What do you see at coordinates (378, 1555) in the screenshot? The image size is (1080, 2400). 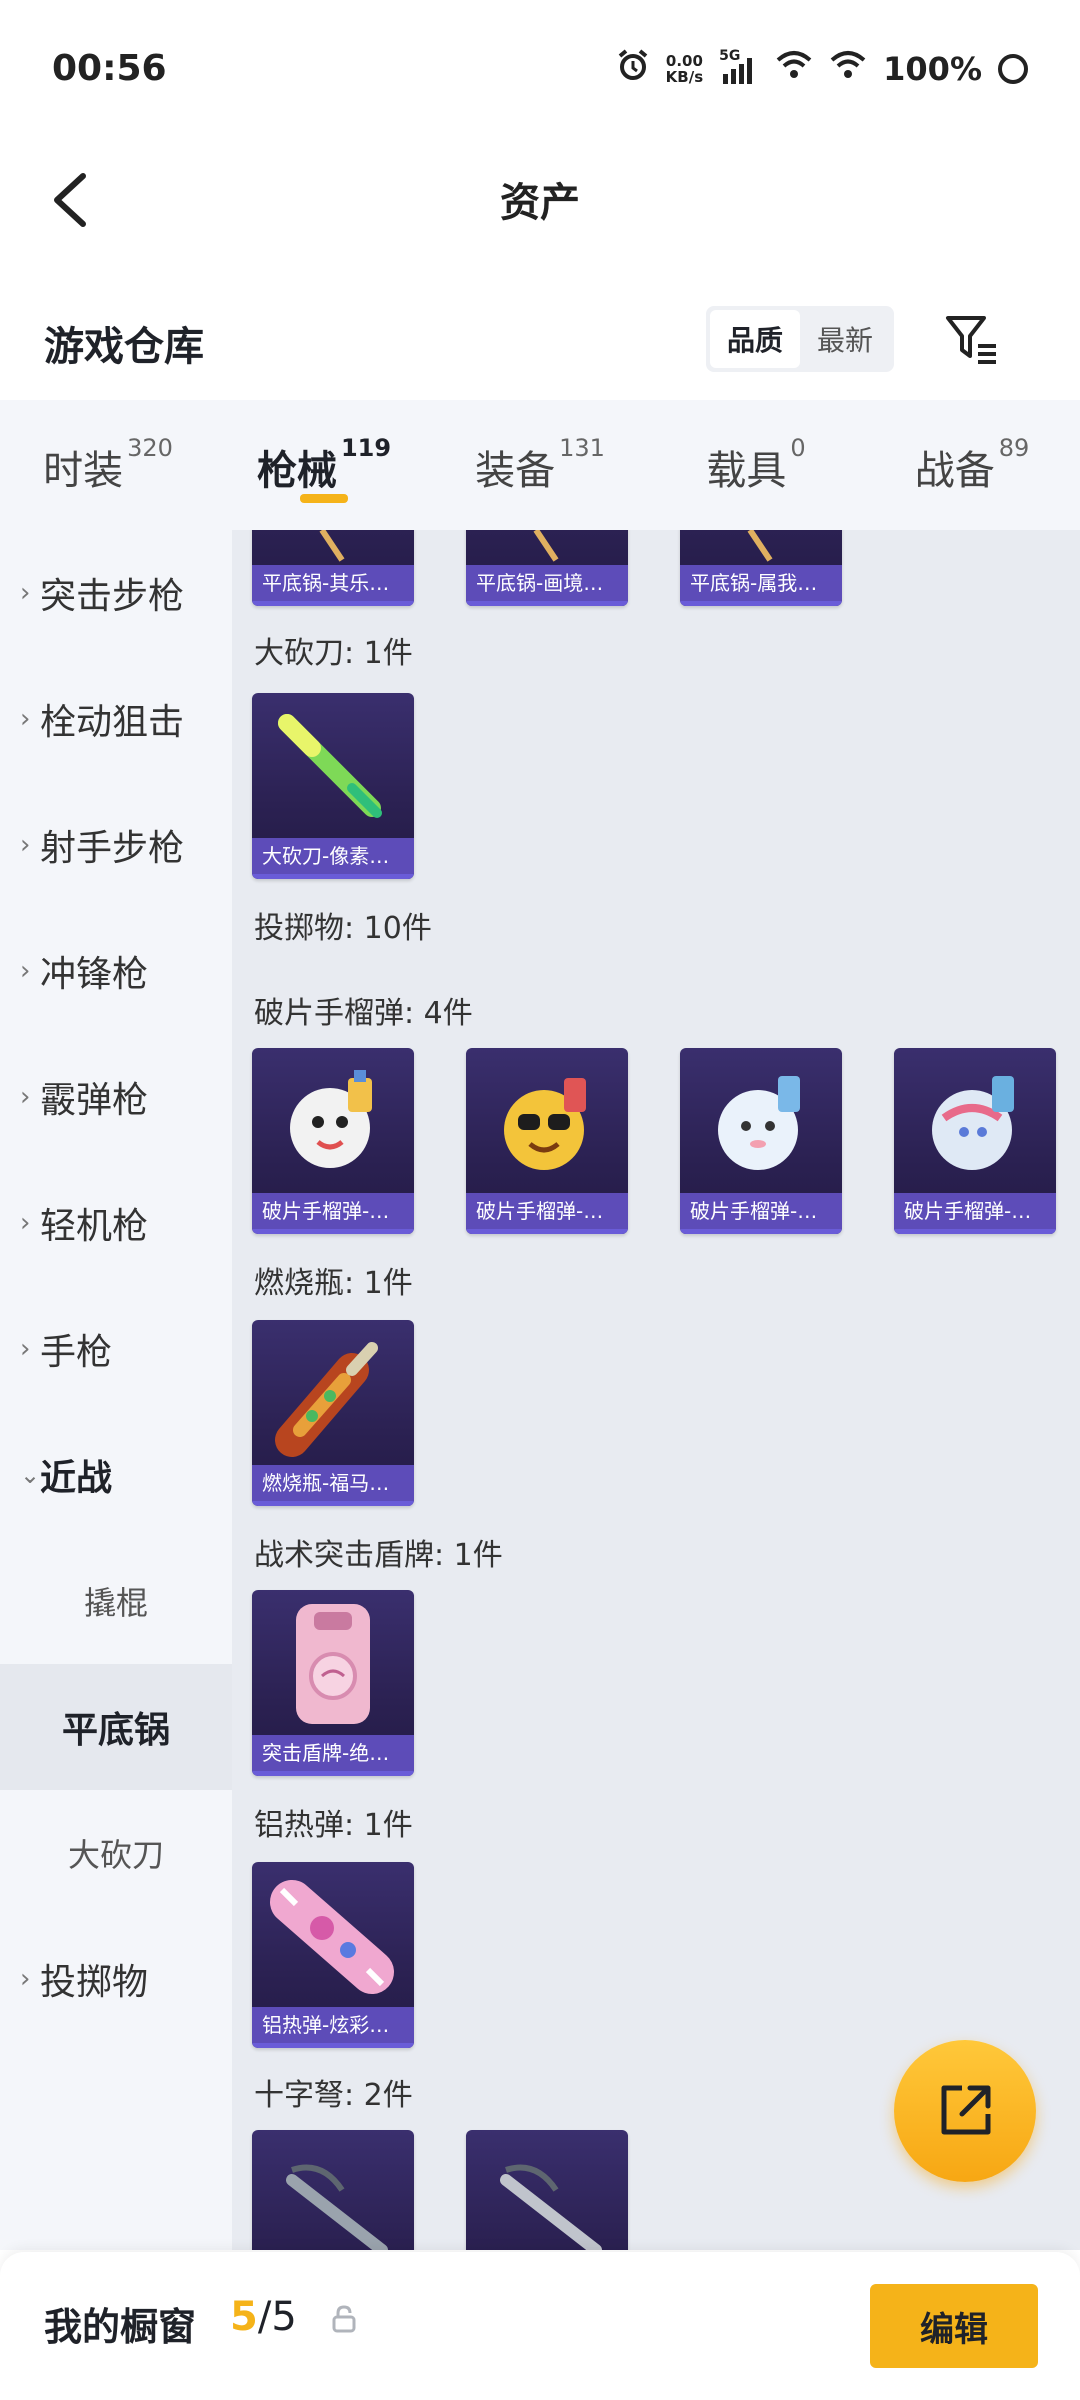 I see `group-label: 战术突击盾牌: 1件` at bounding box center [378, 1555].